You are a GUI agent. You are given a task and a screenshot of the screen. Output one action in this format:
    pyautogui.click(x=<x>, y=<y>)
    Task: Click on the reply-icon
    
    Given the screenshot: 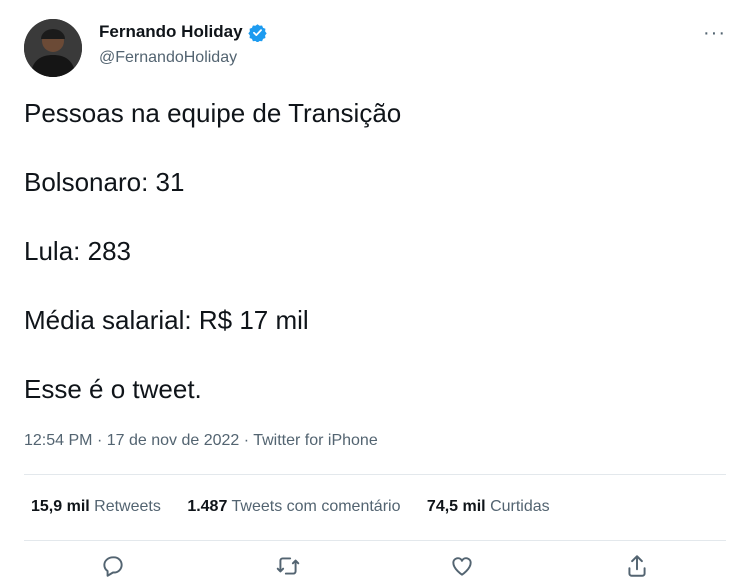 What is the action you would take?
    pyautogui.click(x=113, y=566)
    